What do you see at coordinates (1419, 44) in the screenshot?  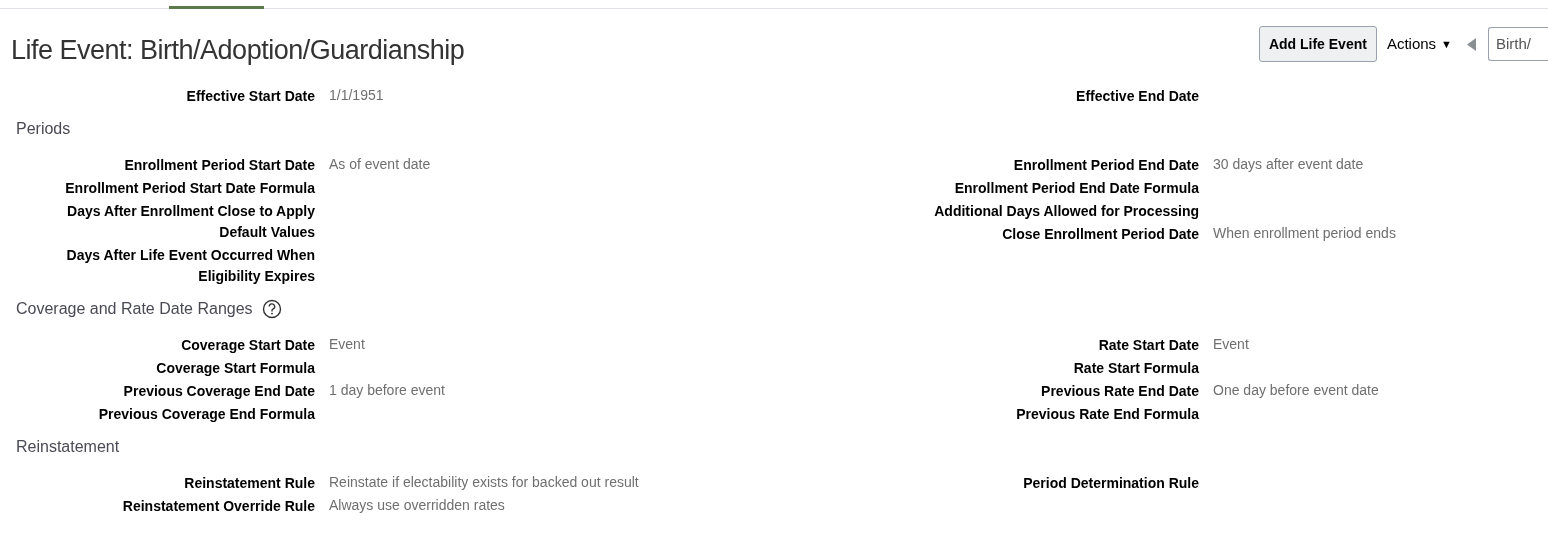 I see `actions-menu: Actions ▼` at bounding box center [1419, 44].